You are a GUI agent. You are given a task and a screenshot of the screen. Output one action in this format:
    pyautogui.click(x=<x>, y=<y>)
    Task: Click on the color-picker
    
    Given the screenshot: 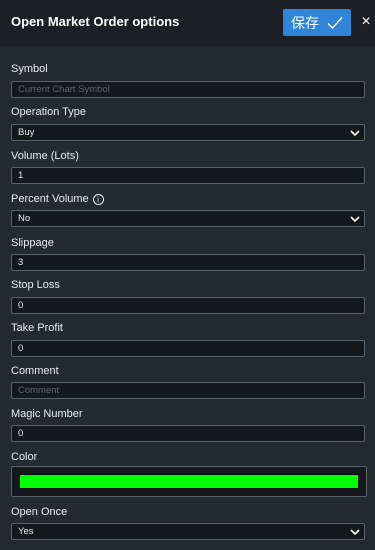 What is the action you would take?
    pyautogui.click(x=189, y=481)
    